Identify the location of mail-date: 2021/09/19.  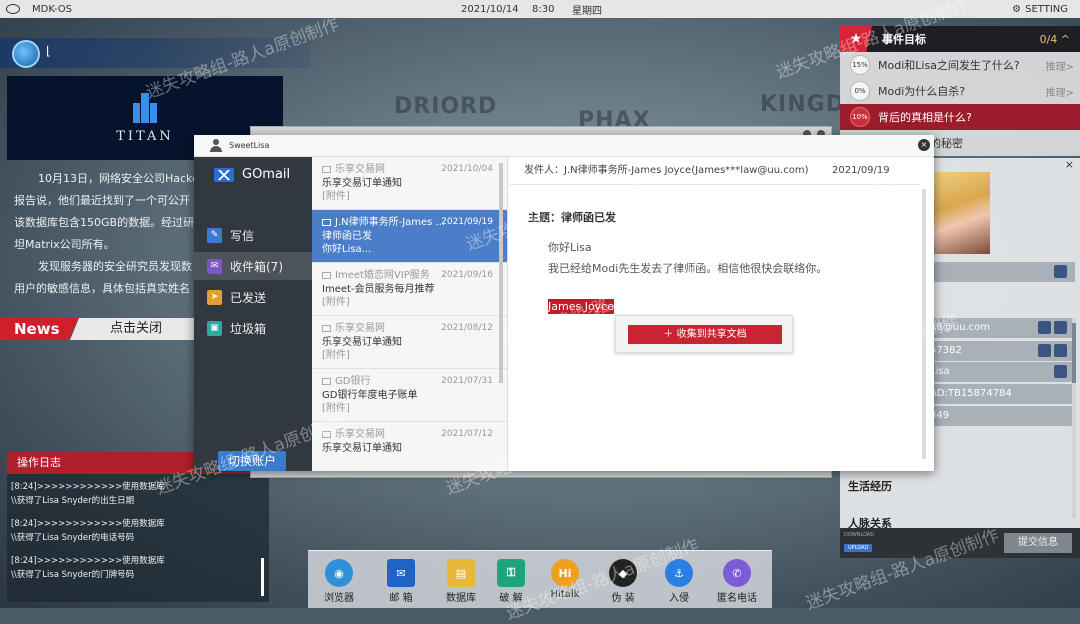
(467, 222).